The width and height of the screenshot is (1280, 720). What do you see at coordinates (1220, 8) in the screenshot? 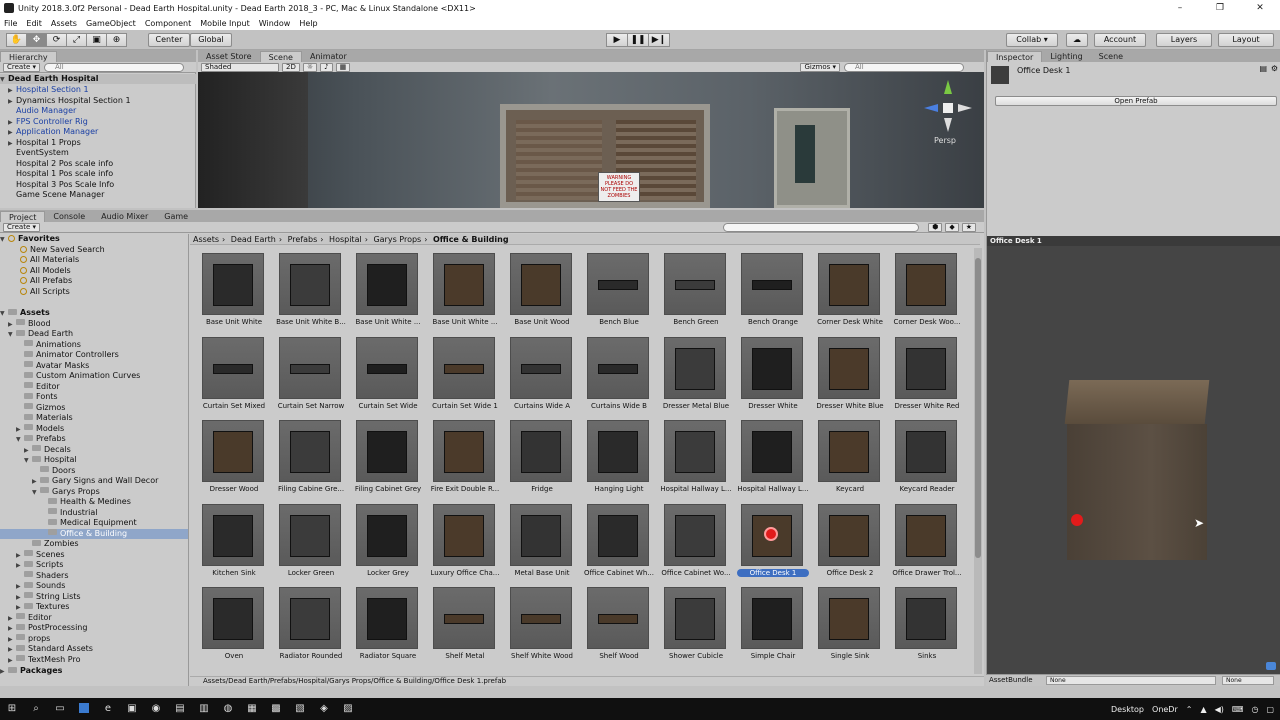
I see `maximize-button: ❐` at bounding box center [1220, 8].